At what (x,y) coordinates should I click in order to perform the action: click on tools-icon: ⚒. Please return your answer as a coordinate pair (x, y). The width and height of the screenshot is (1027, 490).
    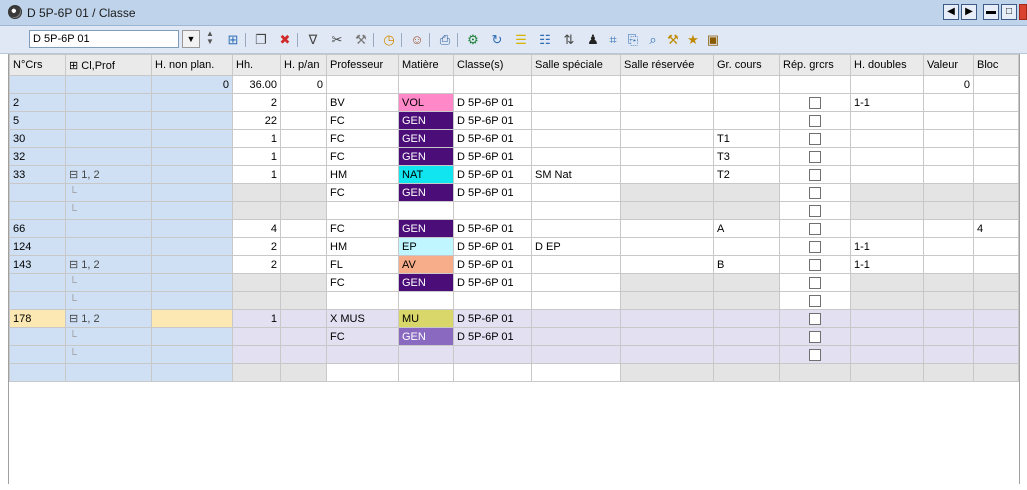
    Looking at the image, I should click on (361, 40).